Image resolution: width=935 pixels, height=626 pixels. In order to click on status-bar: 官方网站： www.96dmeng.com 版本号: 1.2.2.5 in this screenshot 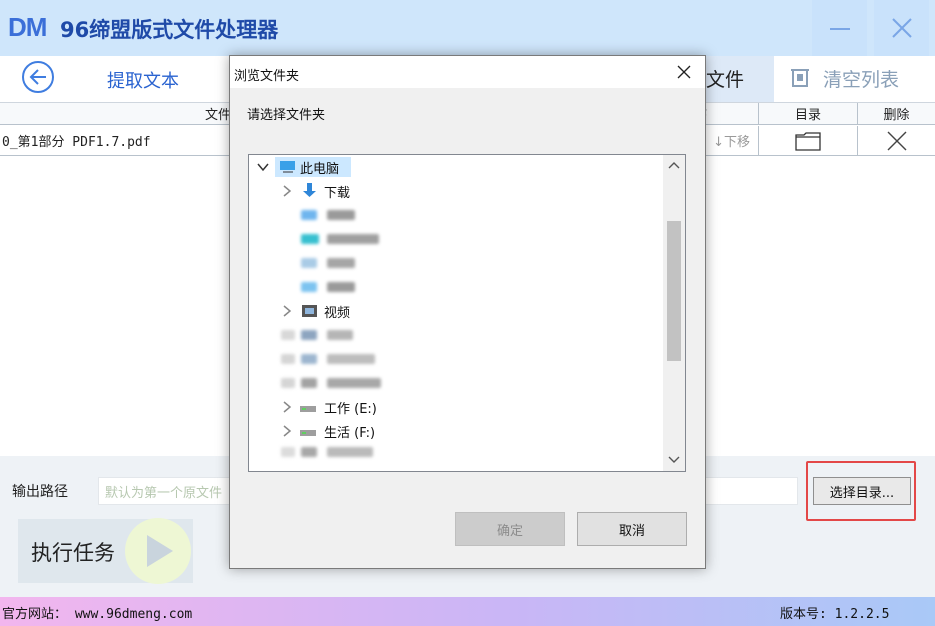, I will do `click(467, 611)`.